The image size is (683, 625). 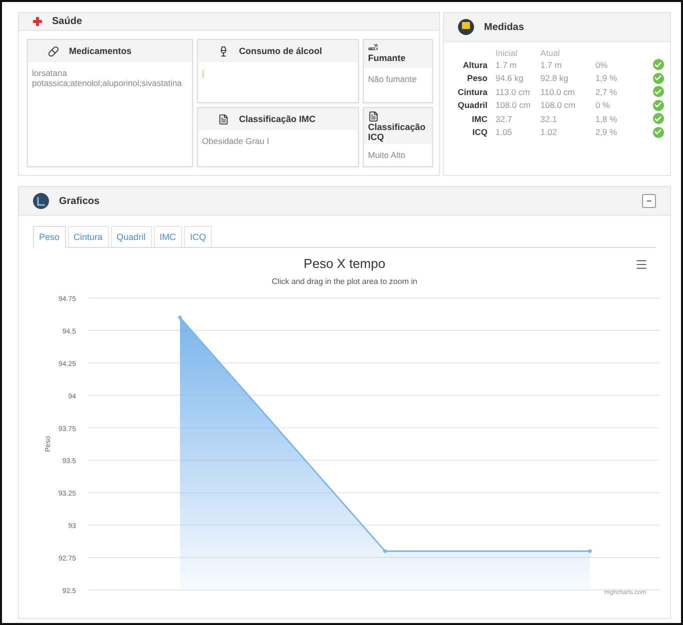 What do you see at coordinates (280, 51) in the screenshot?
I see `card-title: Consumo de álcool` at bounding box center [280, 51].